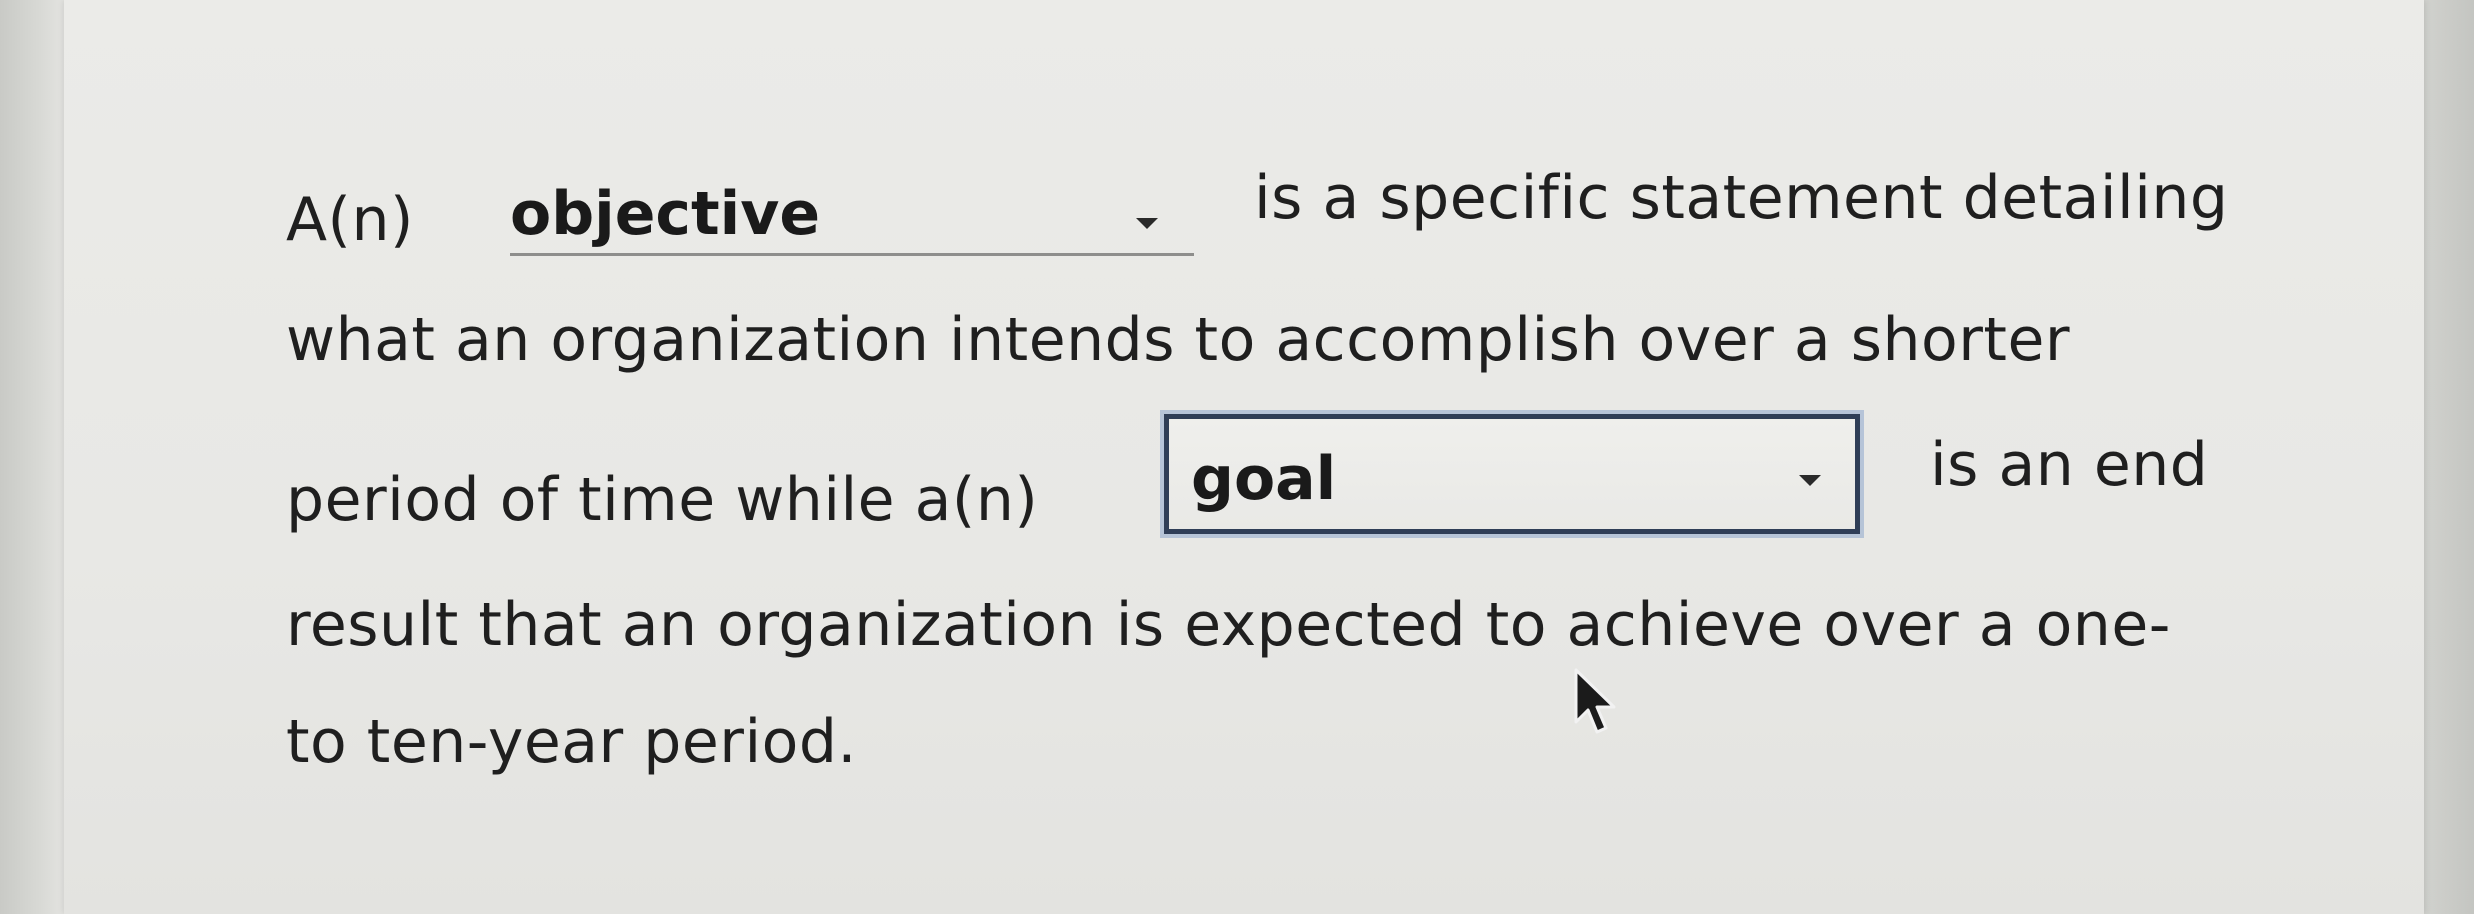  Describe the element at coordinates (572, 742) in the screenshot. I see `sentence-text: to ten-year period.` at that location.